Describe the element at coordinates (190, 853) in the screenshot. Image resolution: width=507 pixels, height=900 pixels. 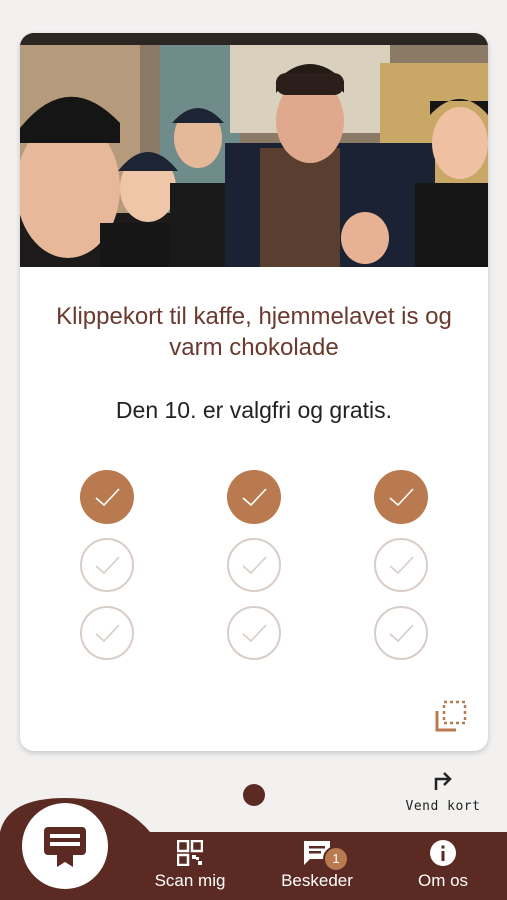
I see `qr-code-icon` at that location.